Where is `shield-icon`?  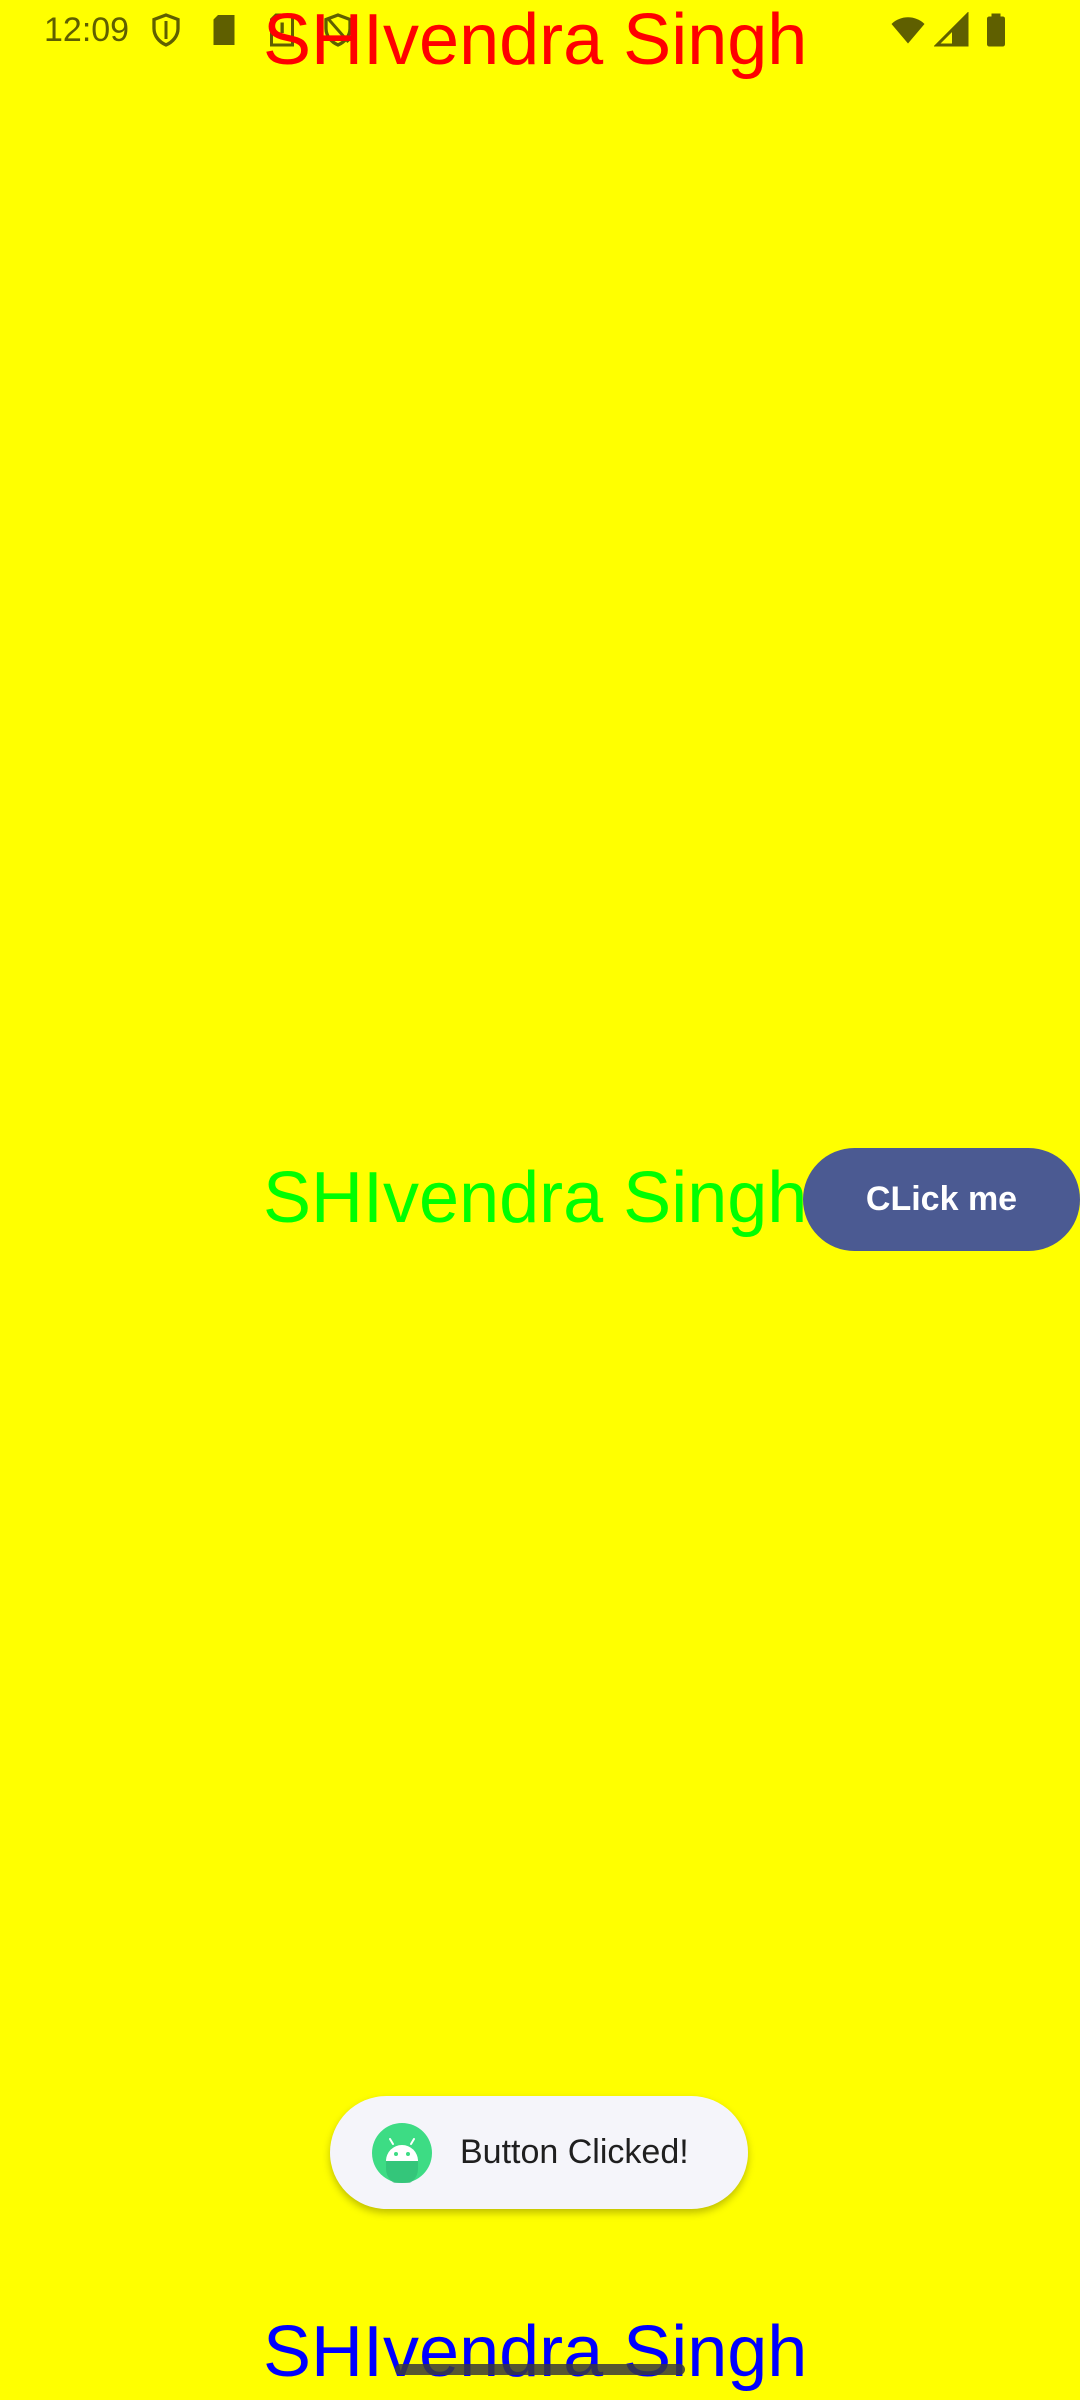
shield-icon is located at coordinates (166, 30).